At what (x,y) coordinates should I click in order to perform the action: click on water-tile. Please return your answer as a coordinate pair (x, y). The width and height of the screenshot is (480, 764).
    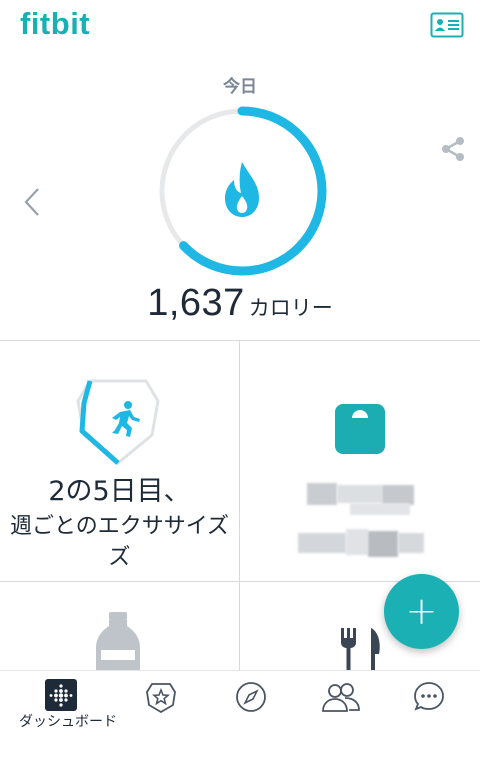
    Looking at the image, I should click on (119, 626).